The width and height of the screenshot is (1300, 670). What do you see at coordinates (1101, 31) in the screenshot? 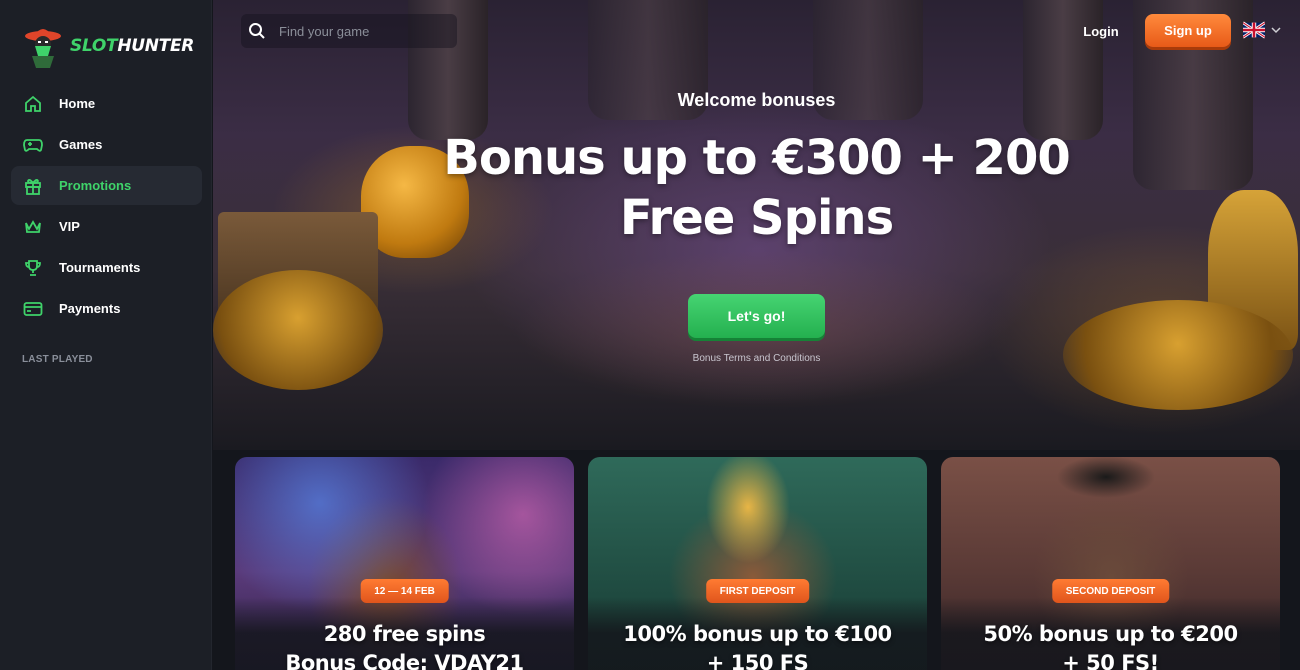
I see `login-button: Login` at bounding box center [1101, 31].